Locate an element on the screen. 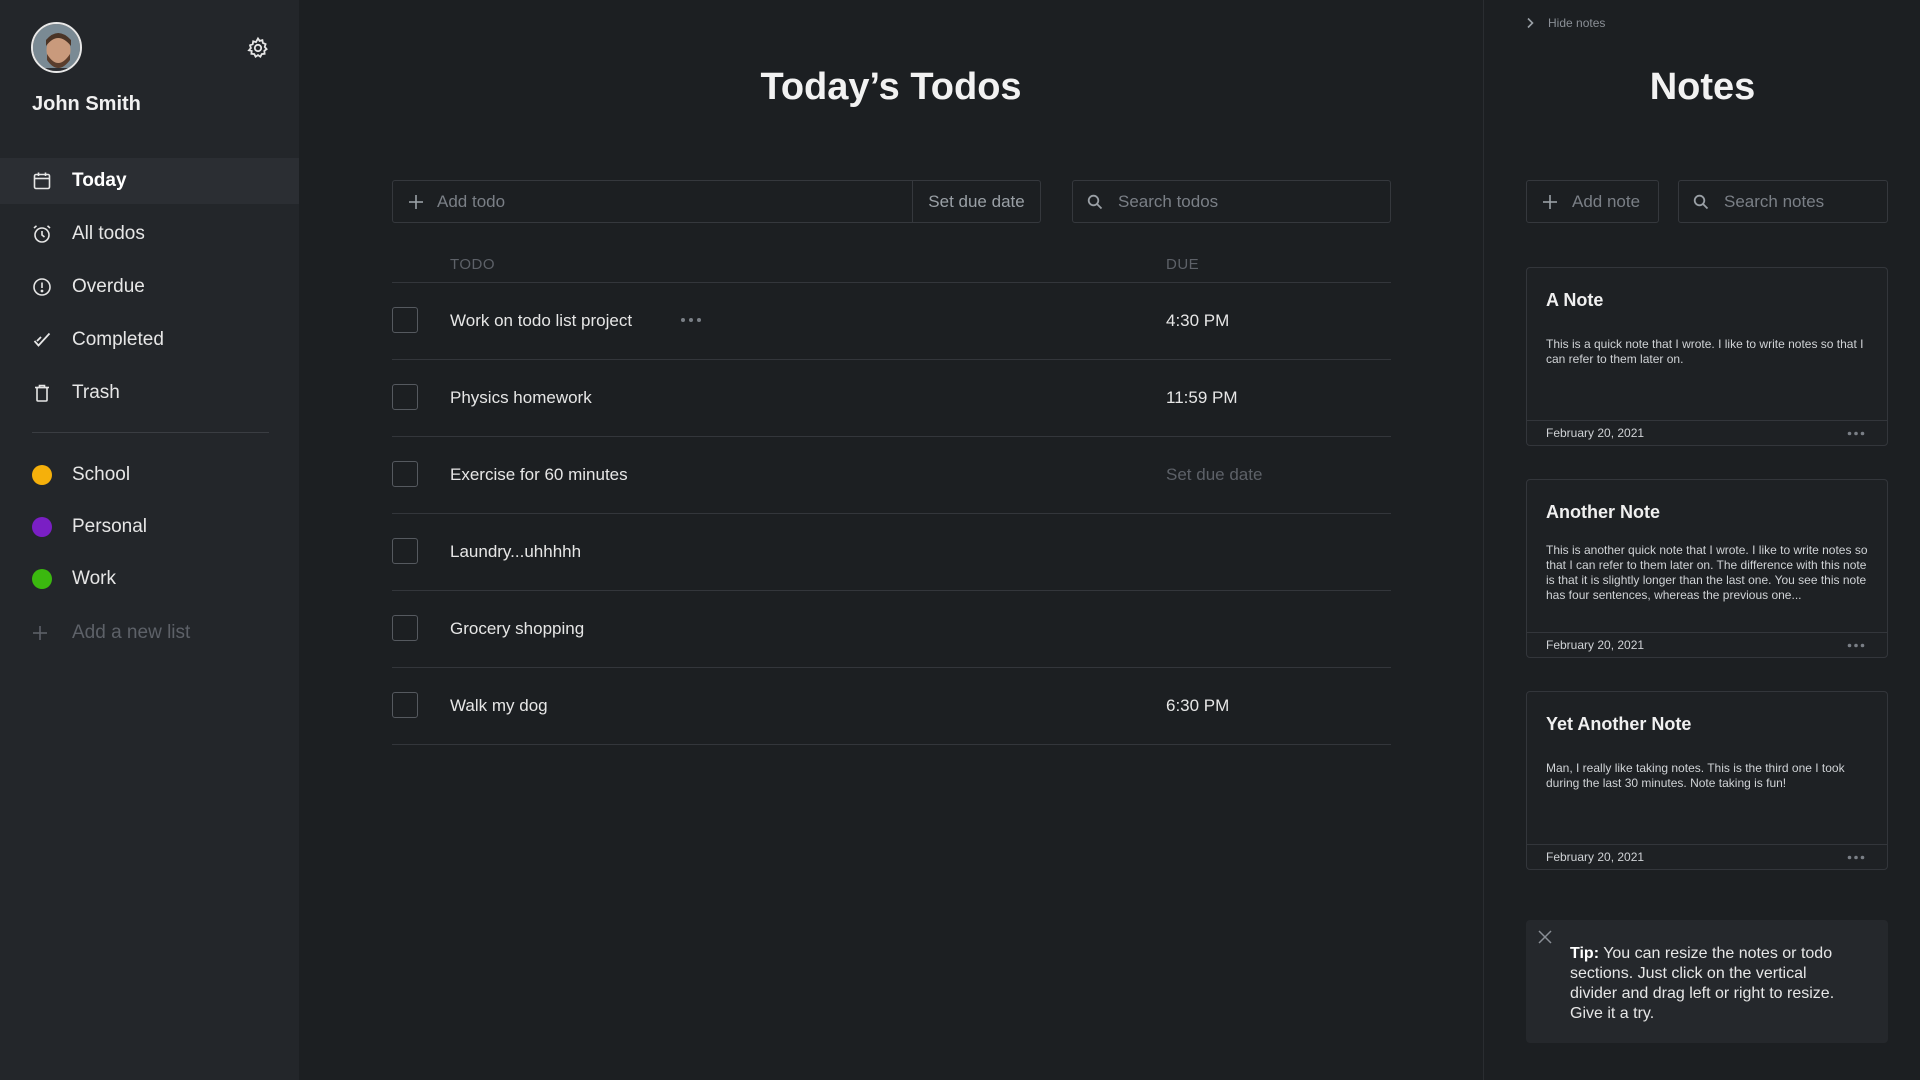 This screenshot has width=1920, height=1080. list-item-label: Personal is located at coordinates (109, 526).